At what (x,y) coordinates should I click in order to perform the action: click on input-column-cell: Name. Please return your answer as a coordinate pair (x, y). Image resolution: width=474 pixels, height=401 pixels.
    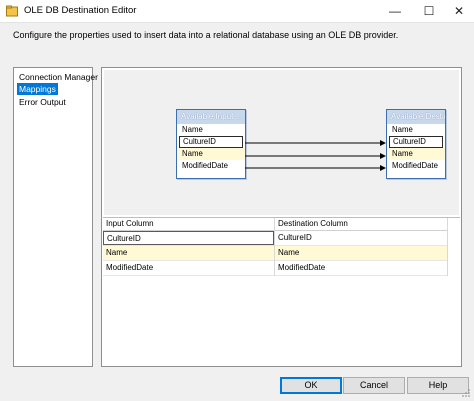
    Looking at the image, I should click on (188, 253).